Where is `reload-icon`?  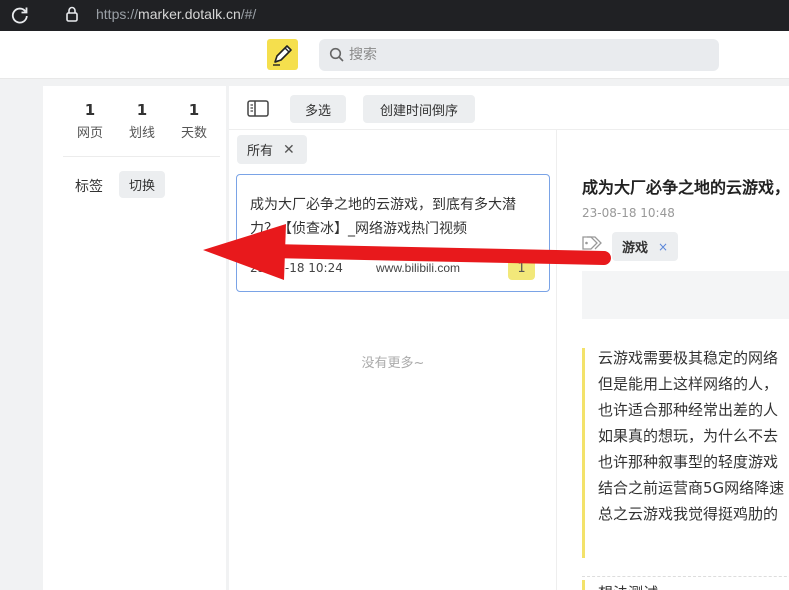
reload-icon is located at coordinates (20, 15).